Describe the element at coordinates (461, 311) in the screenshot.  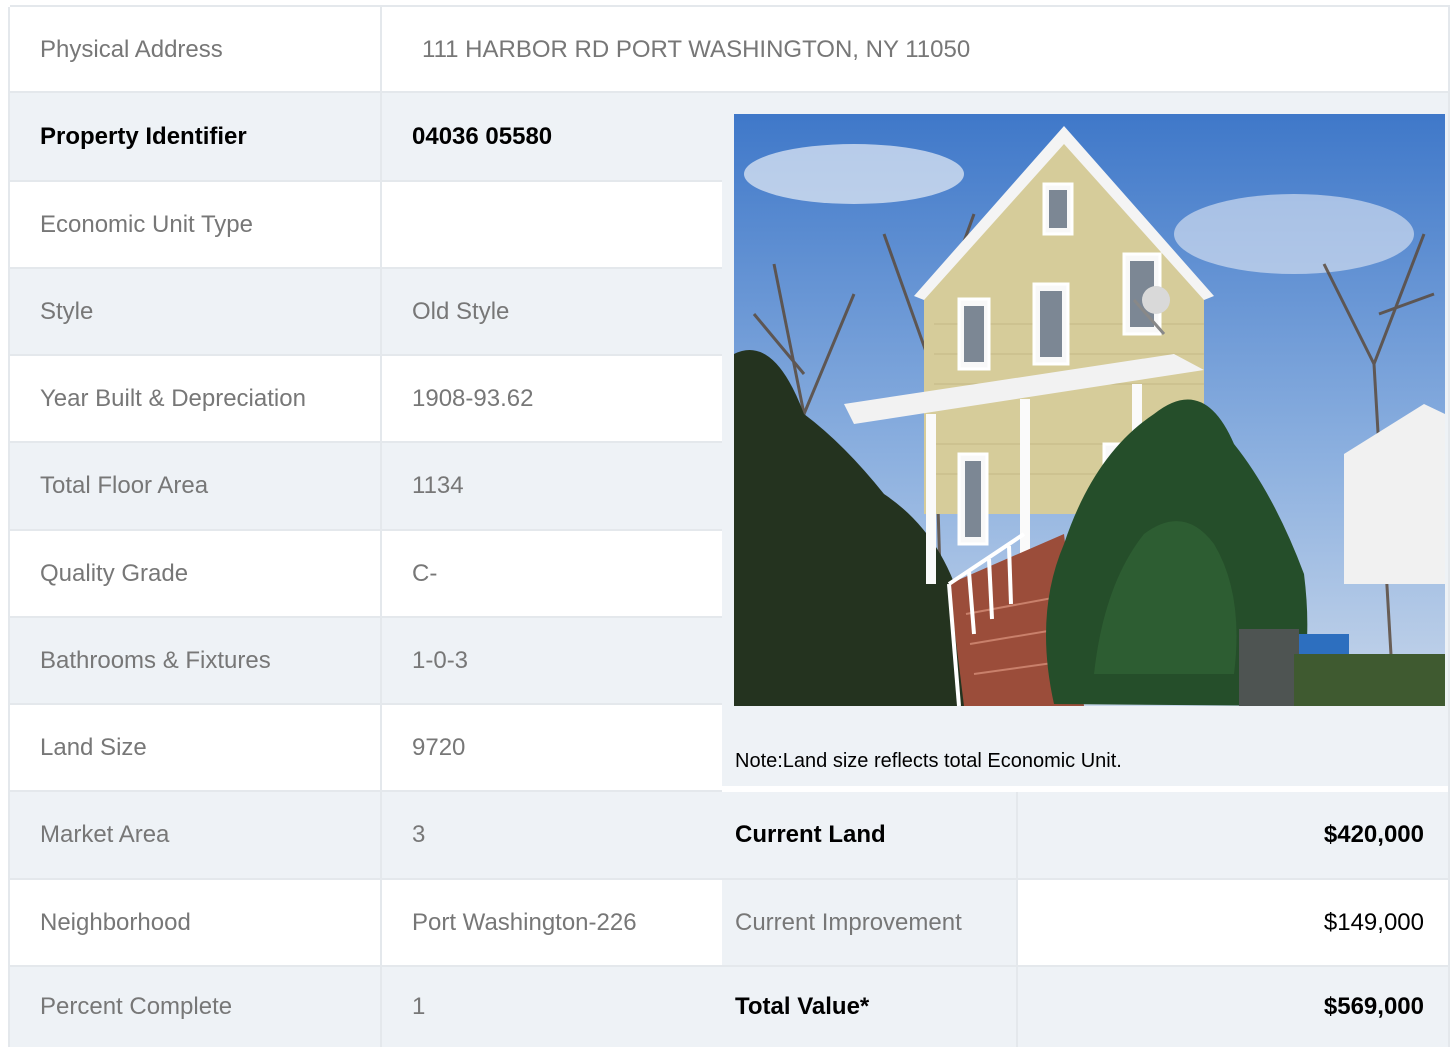
I see `style-value: Old Style` at that location.